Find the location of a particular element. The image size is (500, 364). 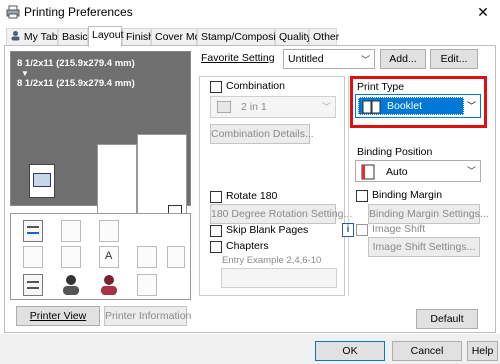

default-button: Default is located at coordinates (447, 319).